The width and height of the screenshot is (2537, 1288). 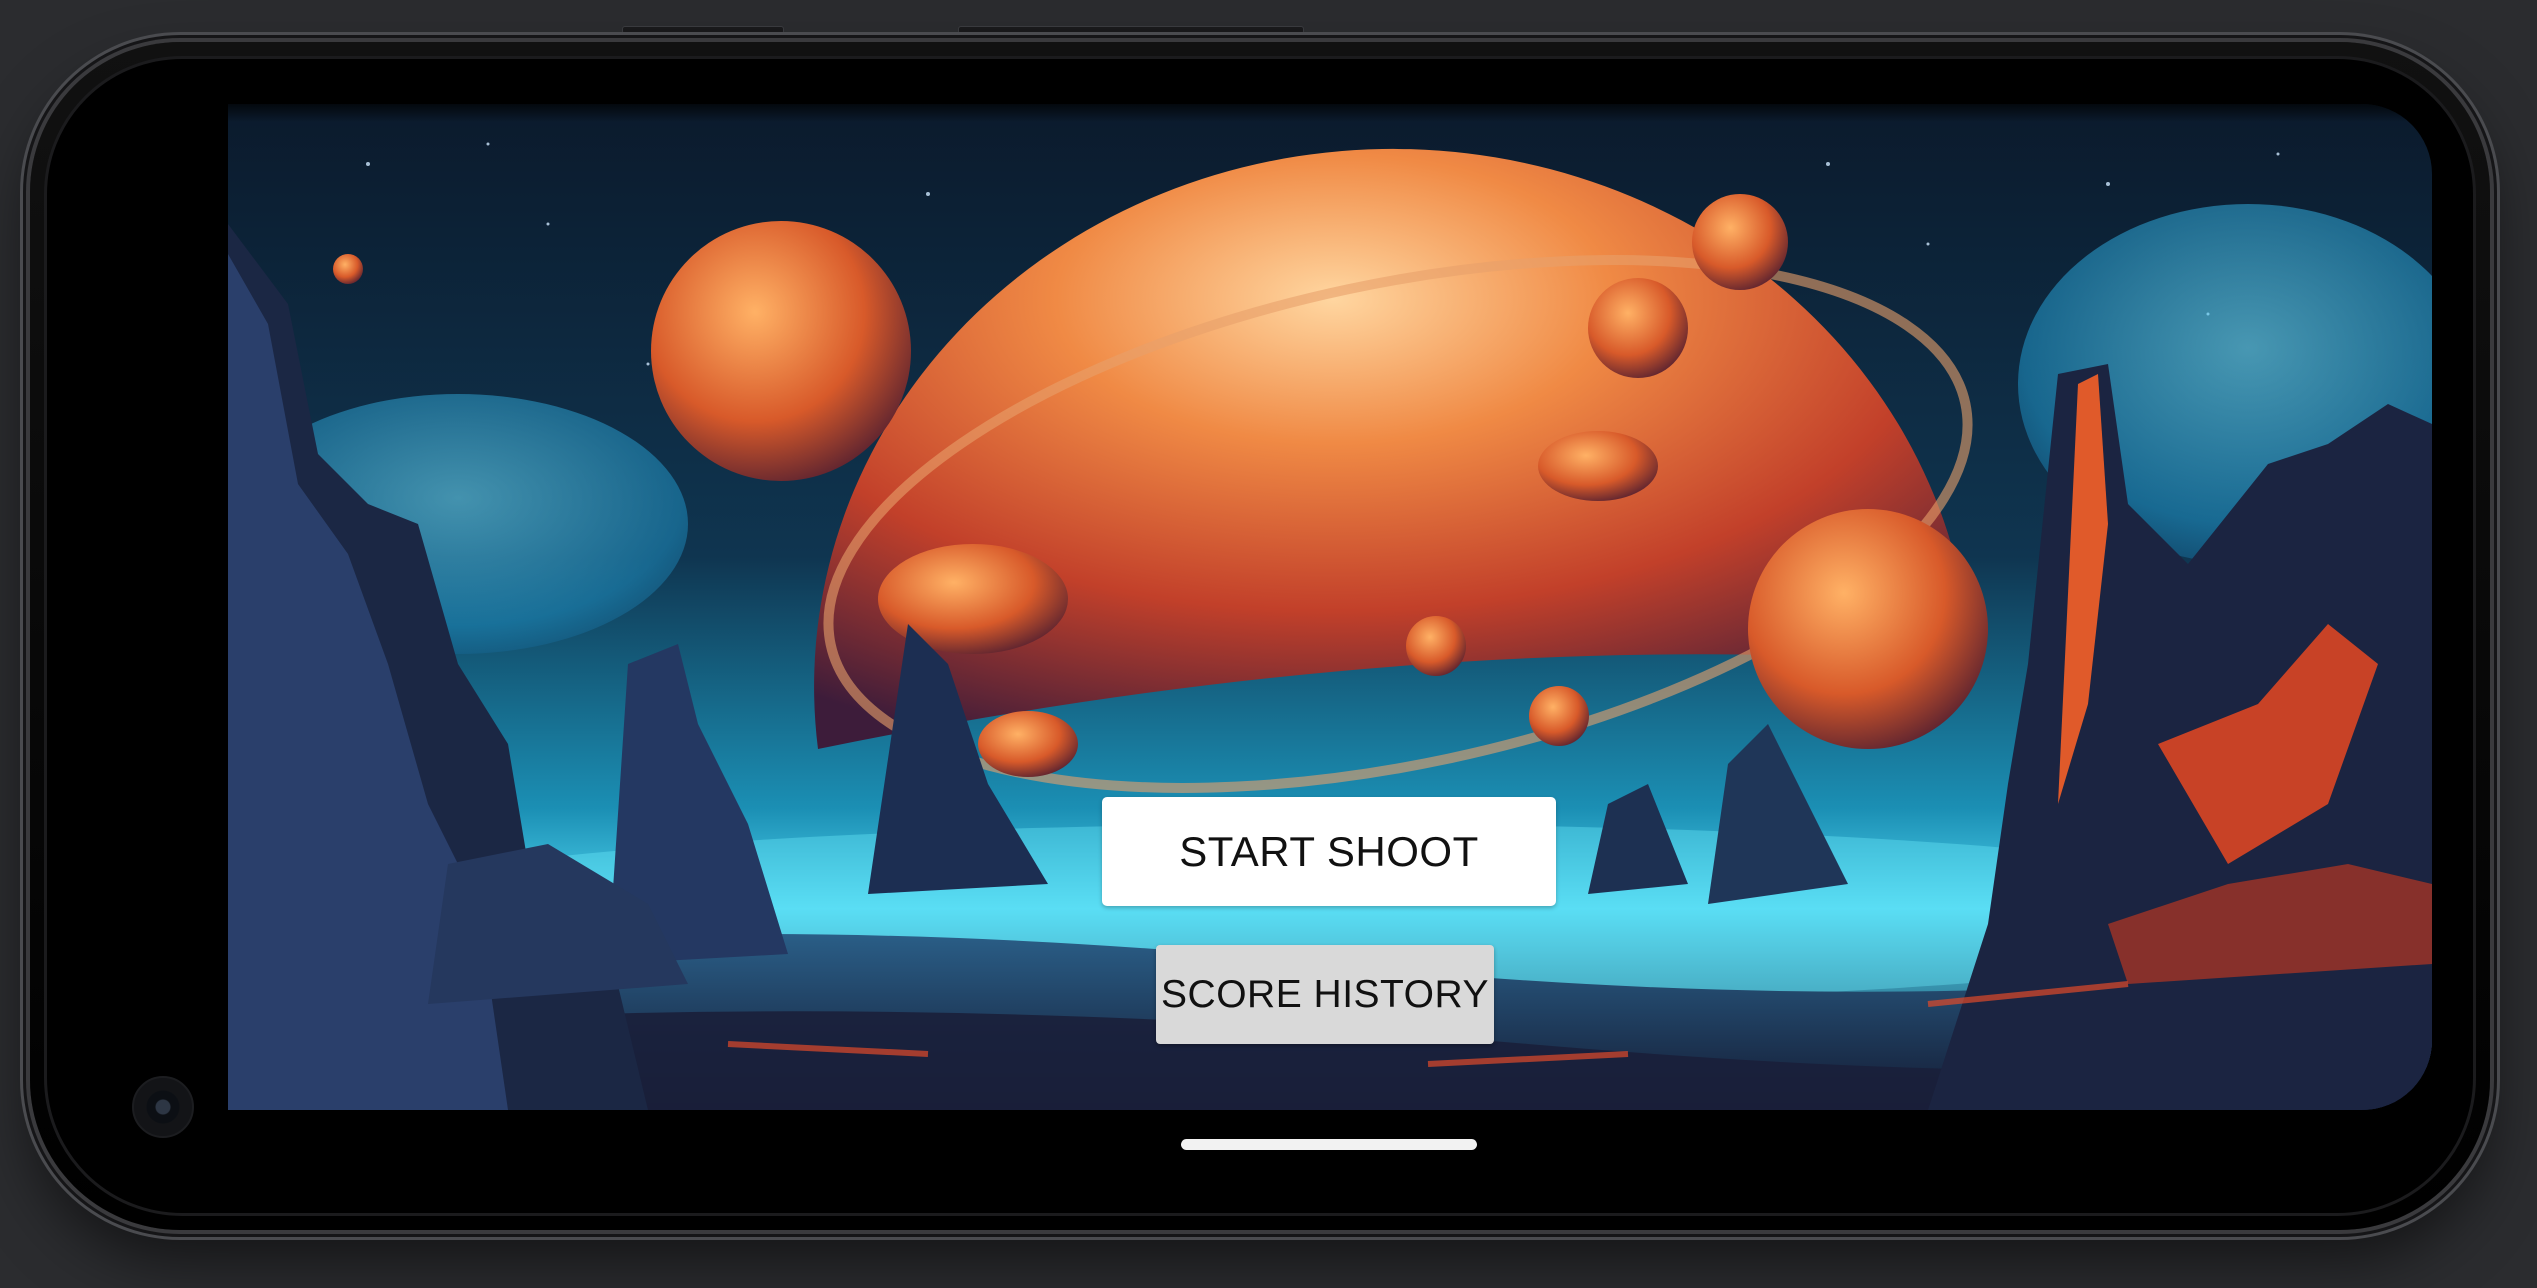 I want to click on volume-button, so click(x=703, y=30).